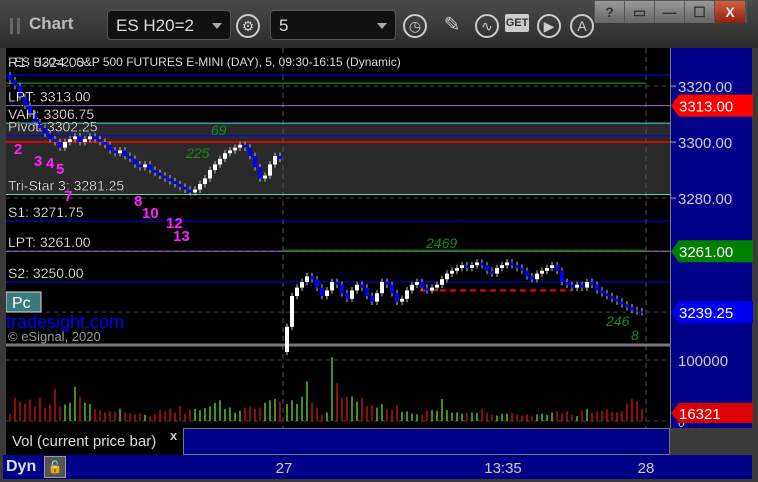 This screenshot has height=482, width=758. What do you see at coordinates (94, 441) in the screenshot?
I see `volume-study-label: Vol (current price bar)` at bounding box center [94, 441].